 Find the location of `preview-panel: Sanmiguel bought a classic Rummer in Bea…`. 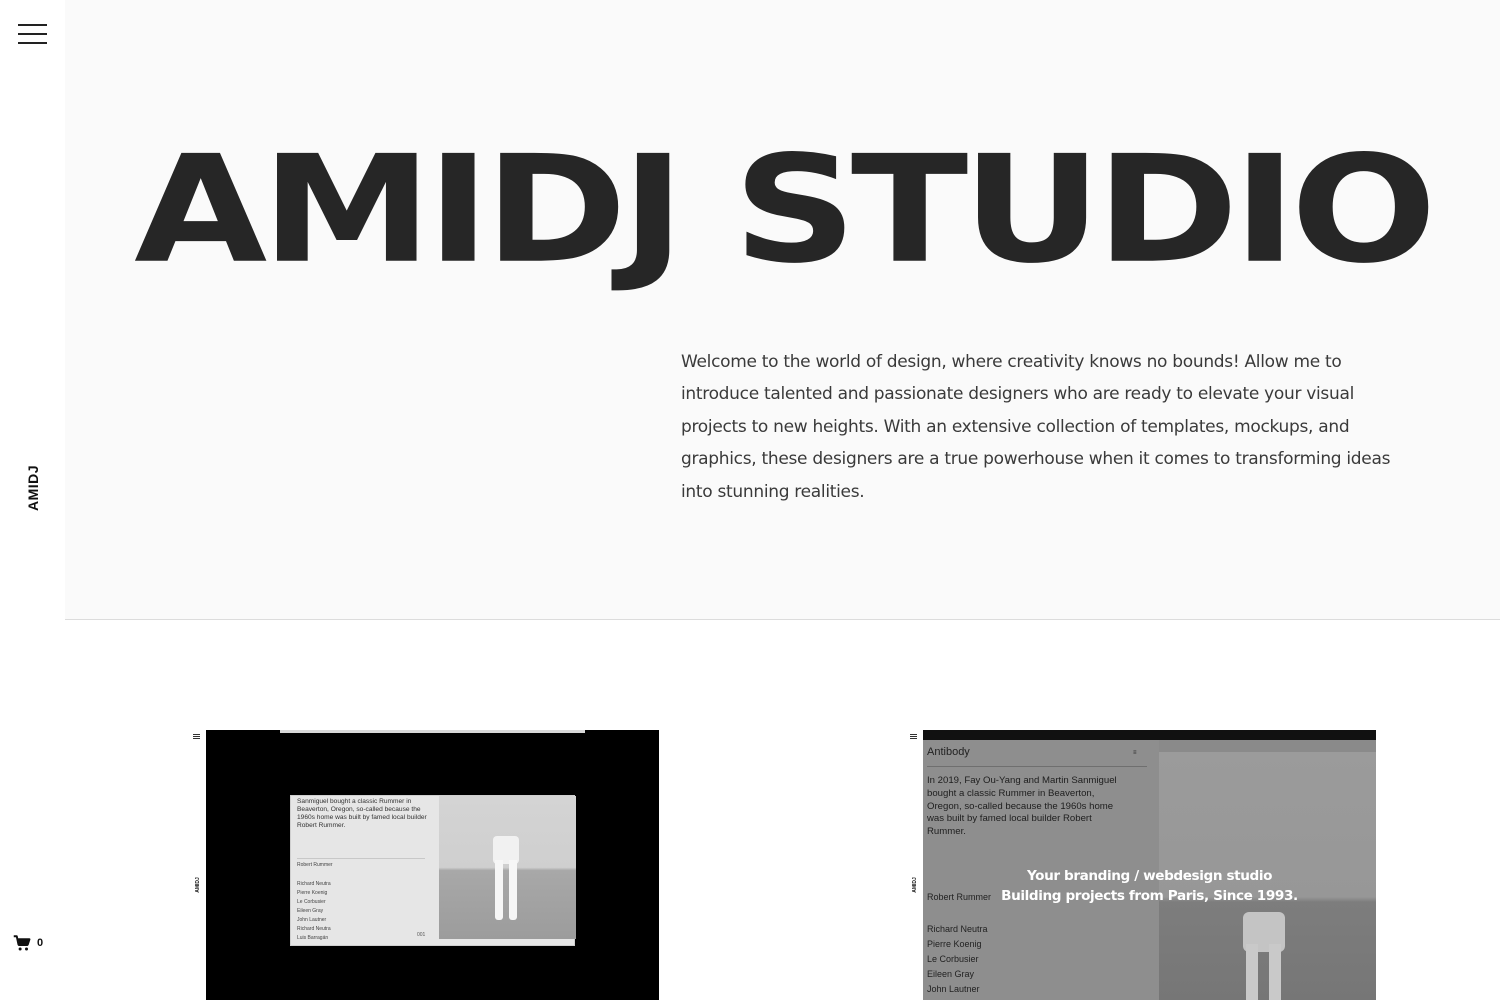

preview-panel: Sanmiguel bought a classic Rummer in Bea… is located at coordinates (433, 870).